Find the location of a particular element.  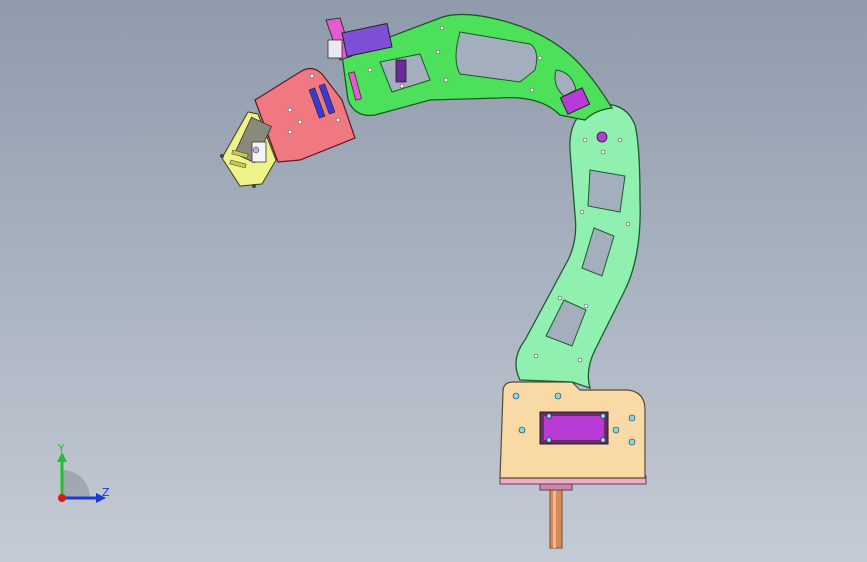

coordinate-triad: Y Z is located at coordinates (83, 472).